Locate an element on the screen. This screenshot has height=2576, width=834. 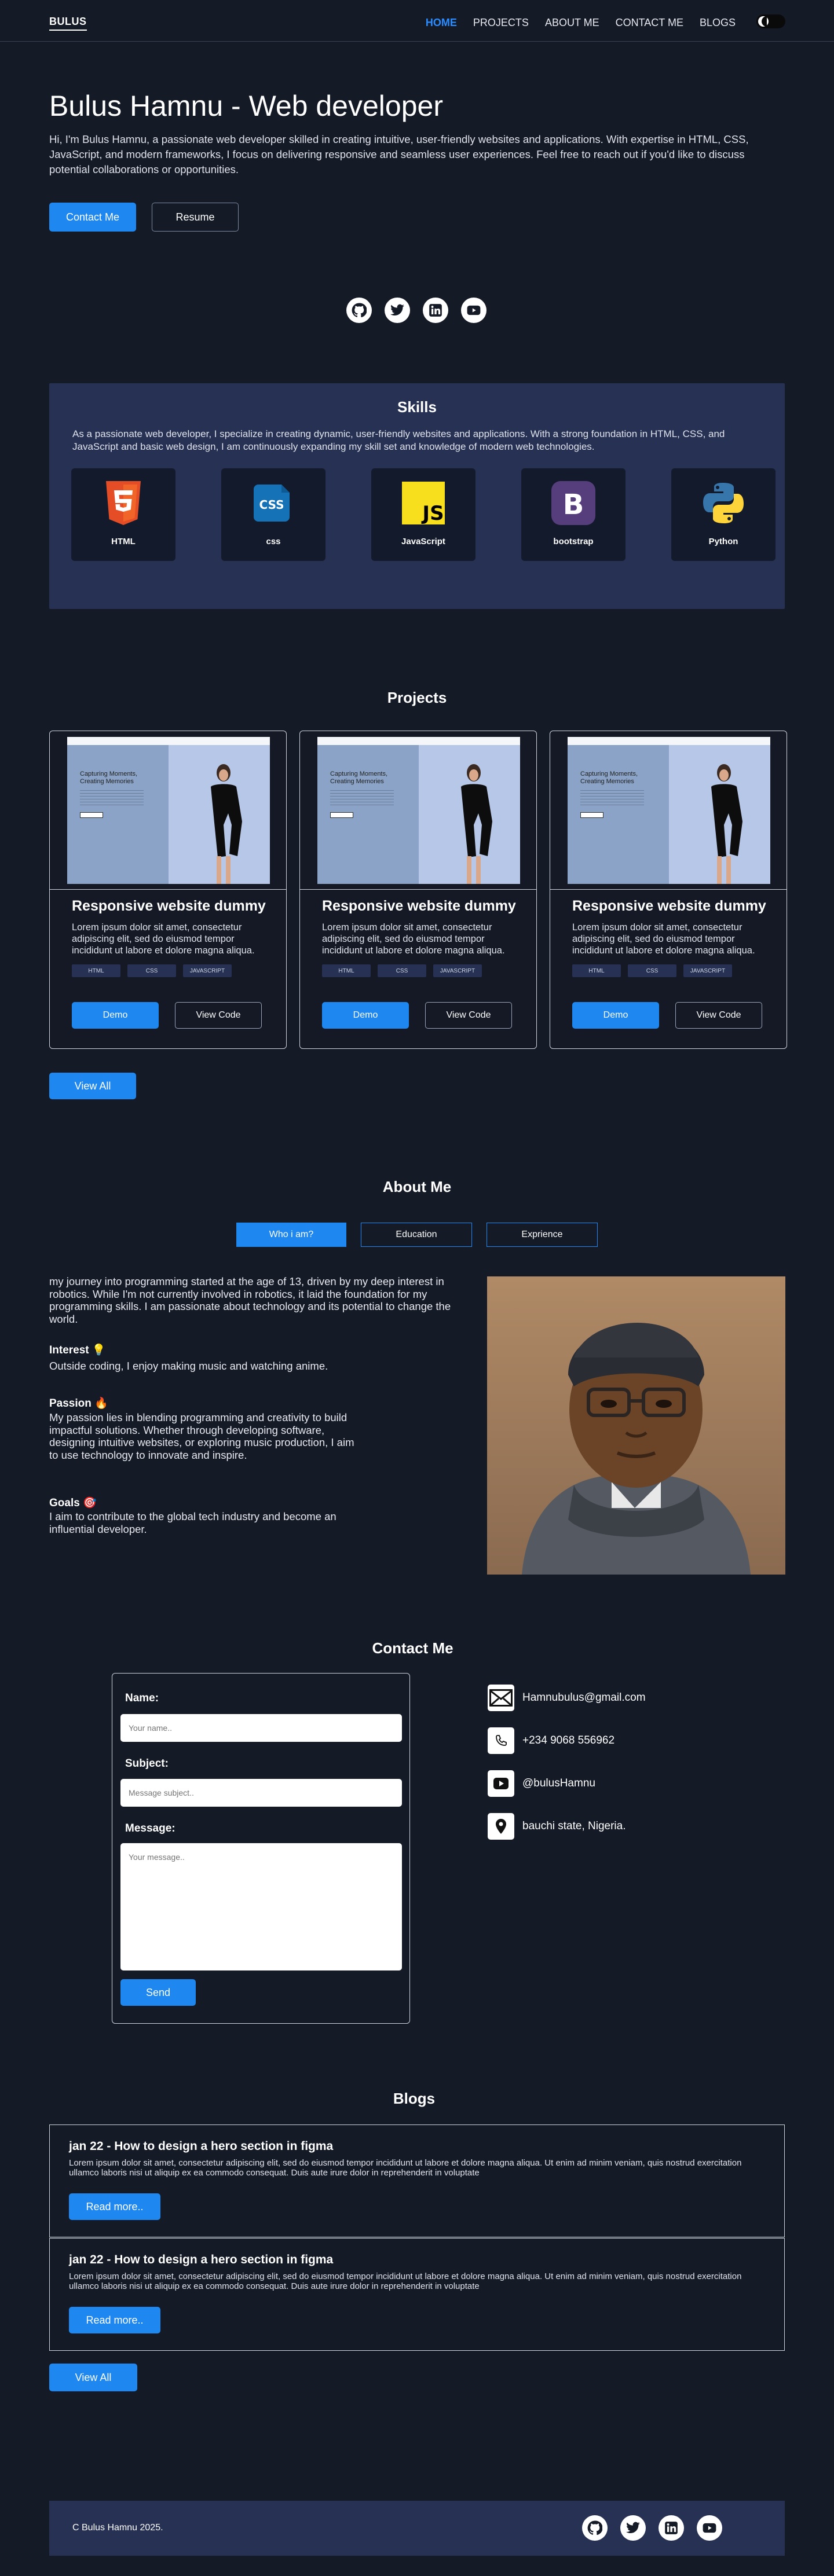
contact-location: bauchi state, Nigeria. is located at coordinates (557, 1826).